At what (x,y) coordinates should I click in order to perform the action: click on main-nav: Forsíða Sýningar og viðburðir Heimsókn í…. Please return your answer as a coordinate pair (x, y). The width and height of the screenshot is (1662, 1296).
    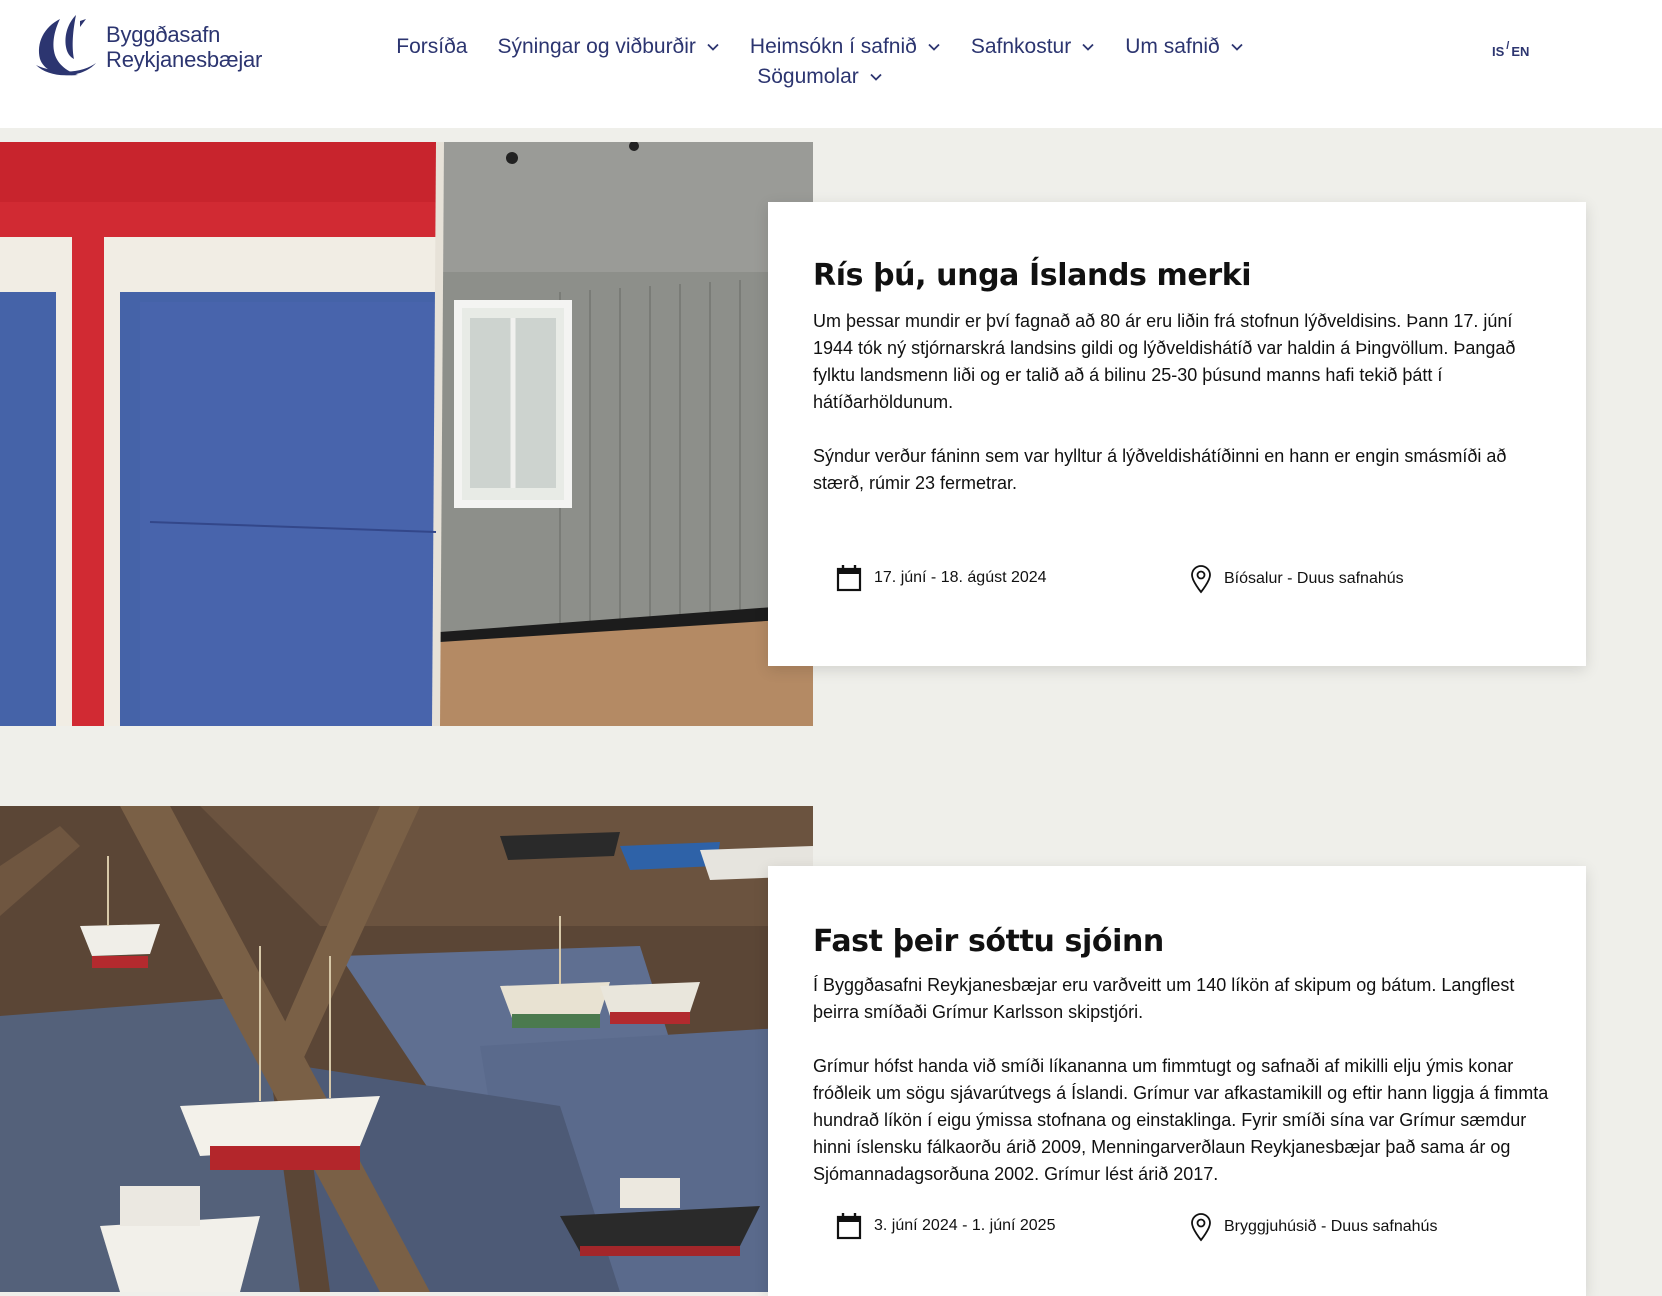
    Looking at the image, I should click on (820, 62).